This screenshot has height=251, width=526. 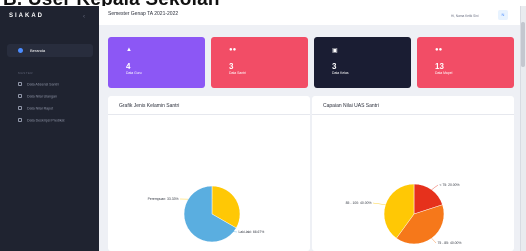 I want to click on avatar: N, so click(x=503, y=15).